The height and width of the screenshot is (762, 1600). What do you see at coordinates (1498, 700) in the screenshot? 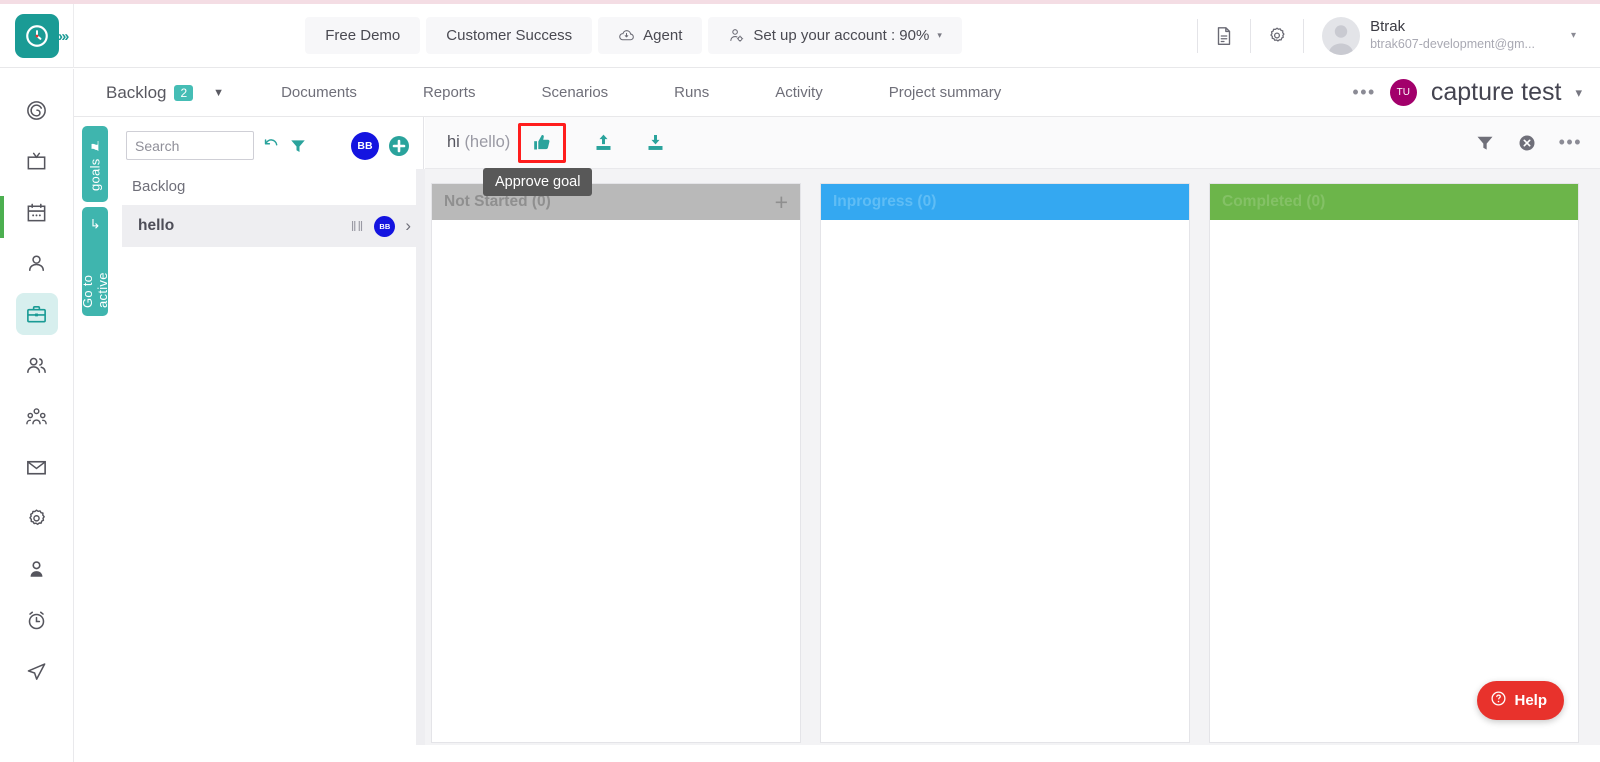
I see `question-circle-icon` at bounding box center [1498, 700].